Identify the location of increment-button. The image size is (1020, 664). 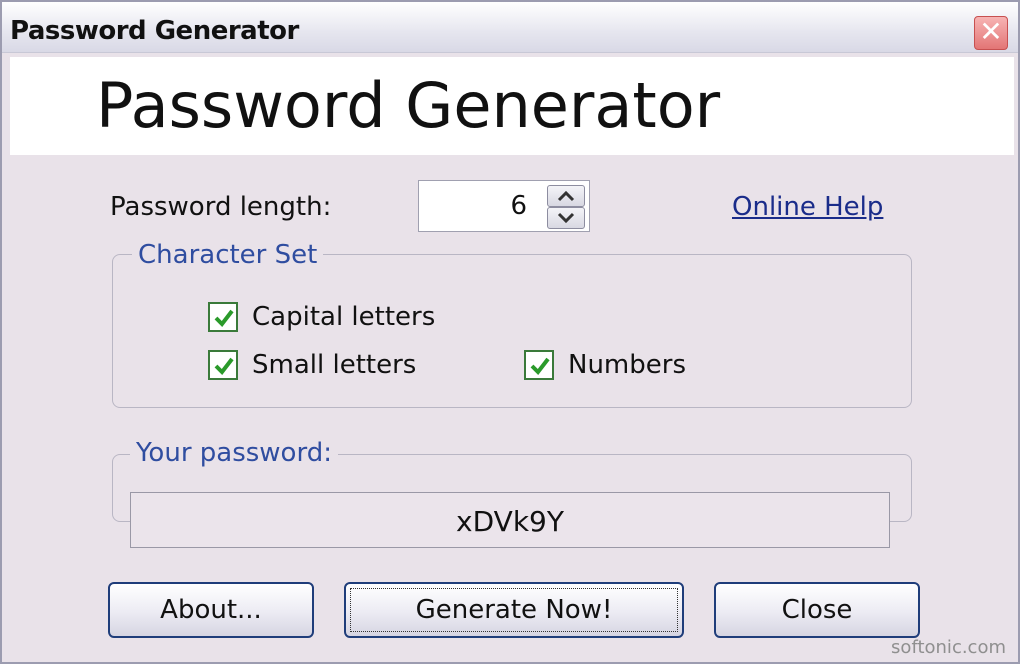
(566, 196).